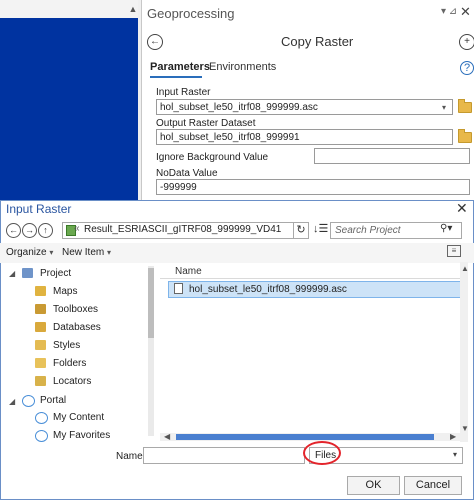 Image resolution: width=474 pixels, height=500 pixels. Describe the element at coordinates (467, 68) in the screenshot. I see `help-icon: ?` at that location.